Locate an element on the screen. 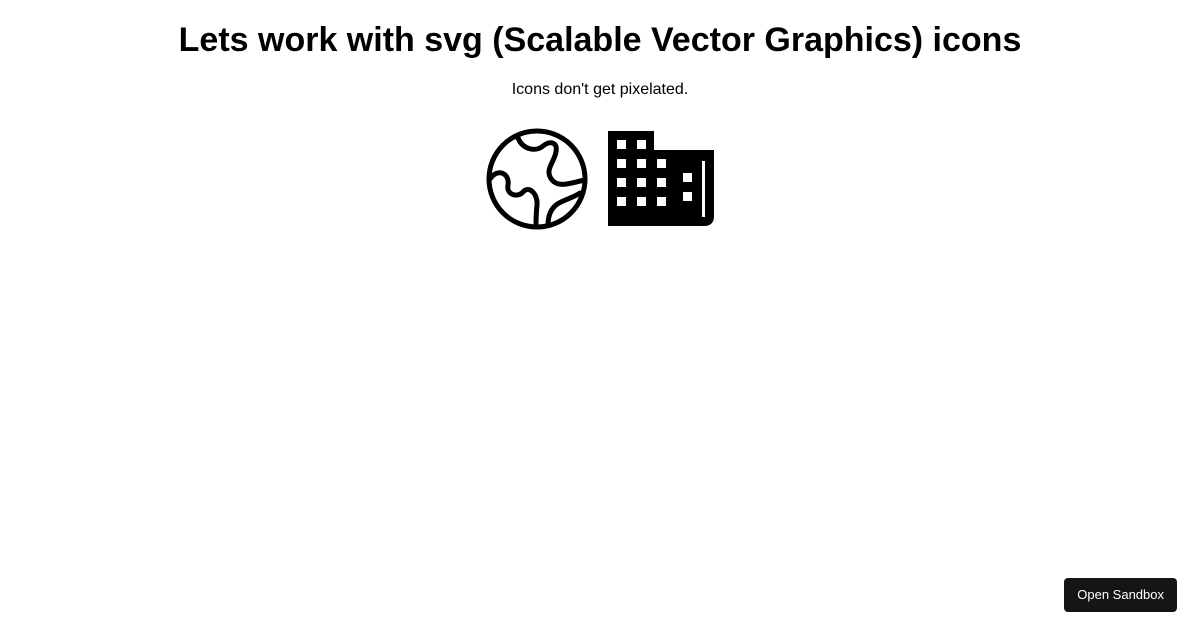 The width and height of the screenshot is (1200, 630). open-sandbox-button: Open Sandbox is located at coordinates (1120, 595).